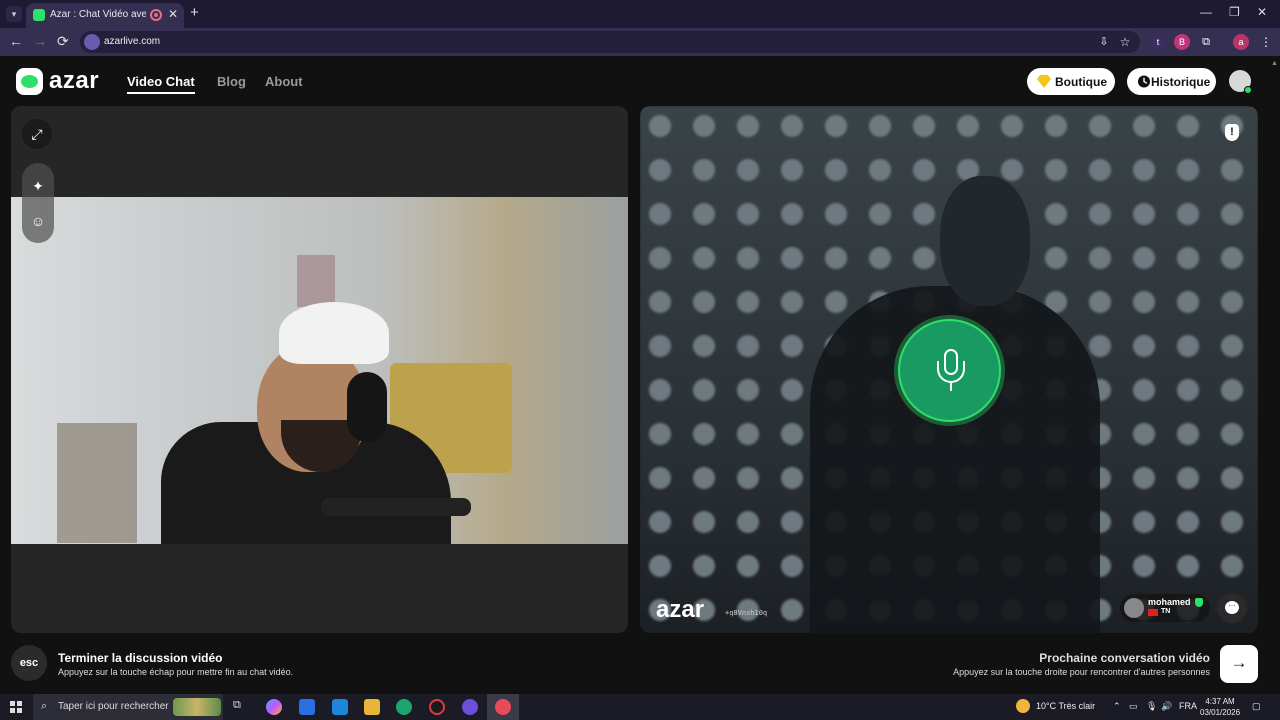 Image resolution: width=1280 pixels, height=720 pixels. What do you see at coordinates (1206, 12) in the screenshot?
I see `minimize-button: —` at bounding box center [1206, 12].